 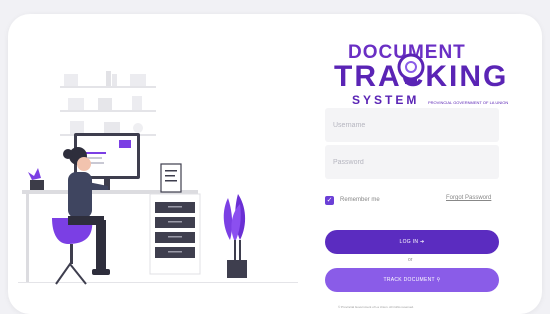 I want to click on remember-checkbox: ✓, so click(x=329, y=200).